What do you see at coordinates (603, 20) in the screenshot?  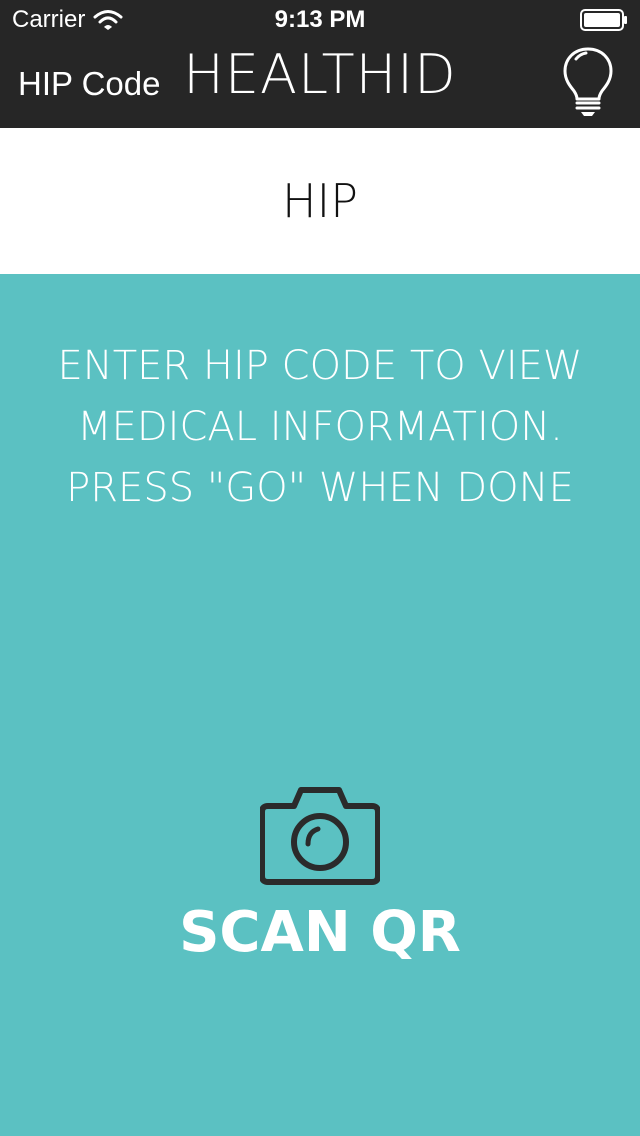 I see `battery-icon` at bounding box center [603, 20].